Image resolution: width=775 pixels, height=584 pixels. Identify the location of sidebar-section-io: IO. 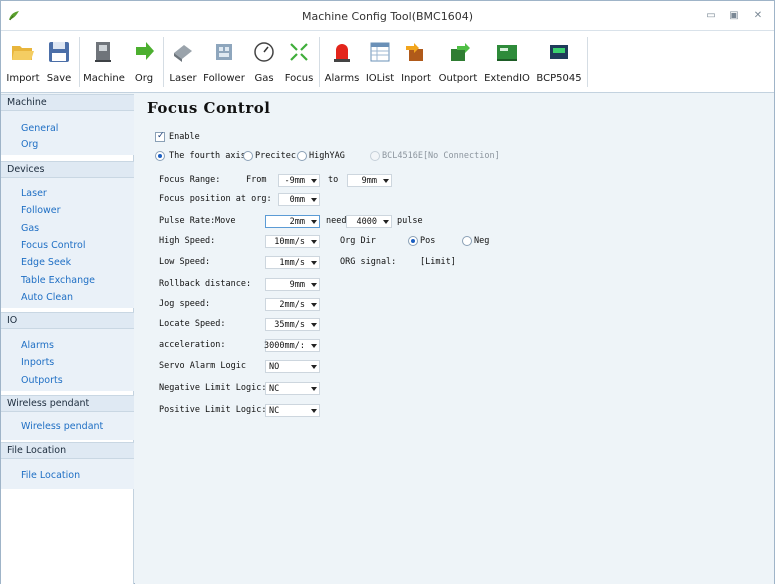
(67, 320).